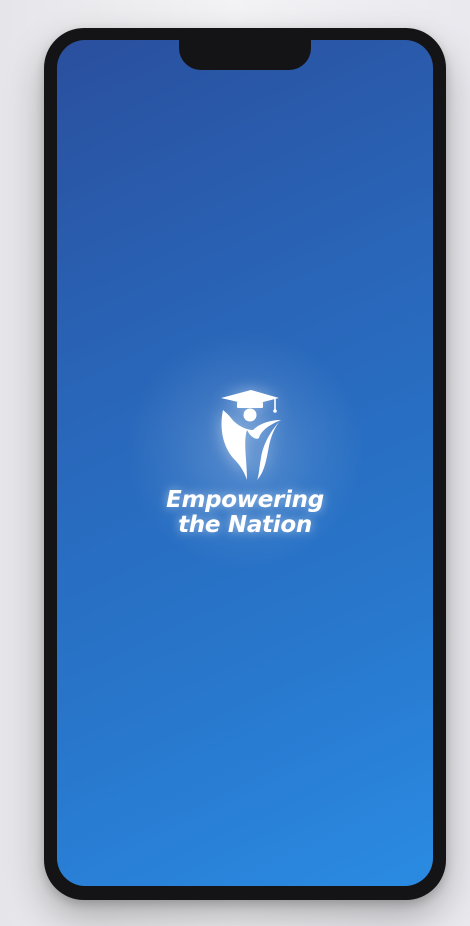 This screenshot has width=470, height=926. What do you see at coordinates (245, 525) in the screenshot?
I see `tagline-line-2: the Nation` at bounding box center [245, 525].